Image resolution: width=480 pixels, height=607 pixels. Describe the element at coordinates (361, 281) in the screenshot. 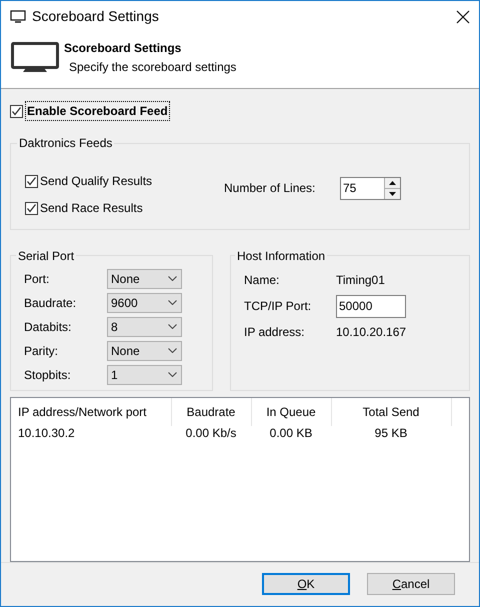

I see `field-value: Timing01` at that location.